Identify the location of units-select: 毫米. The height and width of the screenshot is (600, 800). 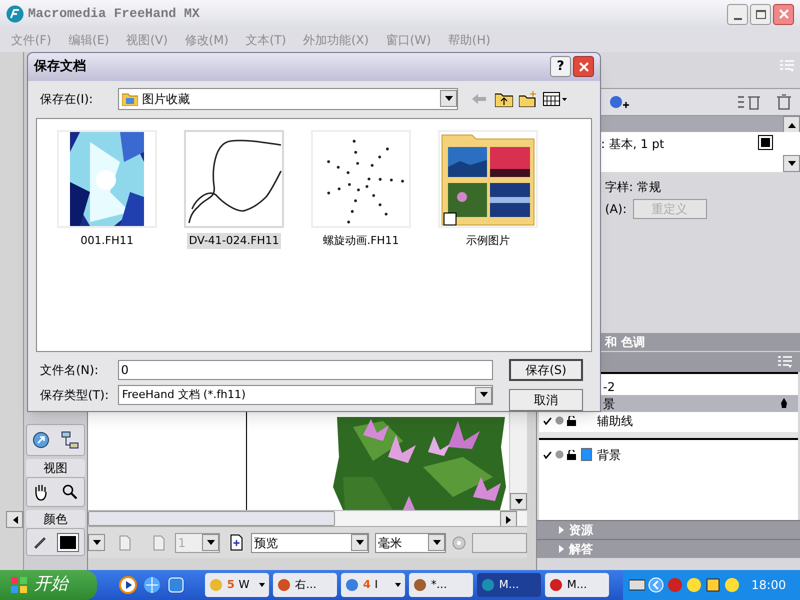
(410, 542).